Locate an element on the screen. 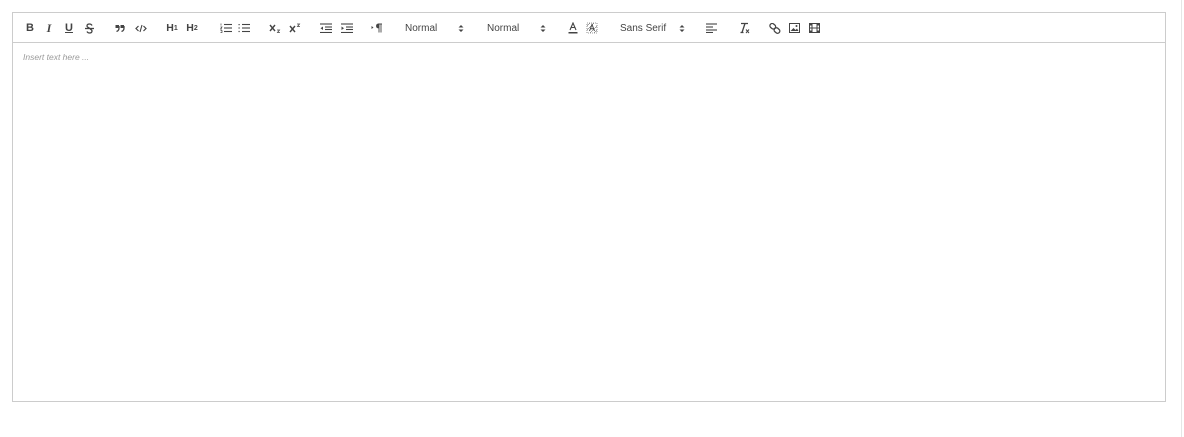 This screenshot has height=437, width=1184. blockquote-icon is located at coordinates (120, 28).